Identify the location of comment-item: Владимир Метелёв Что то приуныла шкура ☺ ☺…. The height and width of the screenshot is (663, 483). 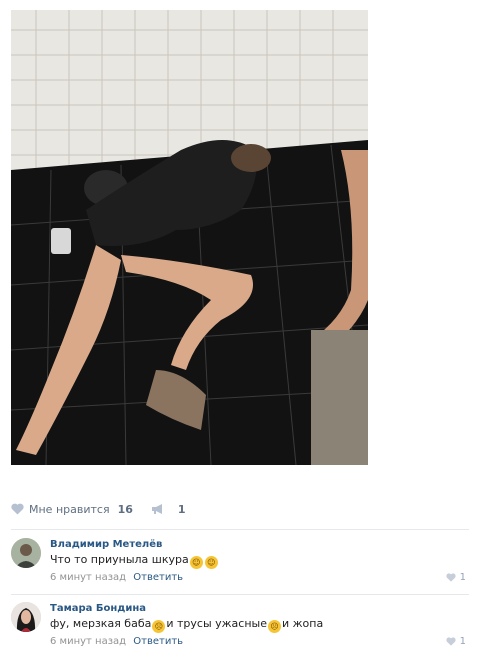
(240, 564).